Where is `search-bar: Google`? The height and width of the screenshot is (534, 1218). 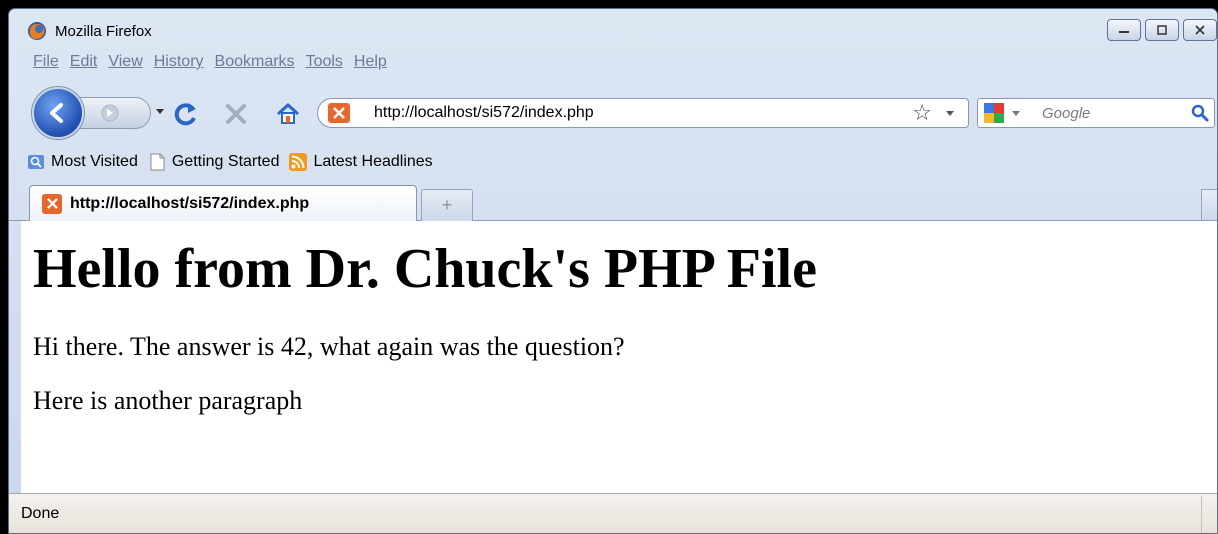
search-bar: Google is located at coordinates (1096, 113).